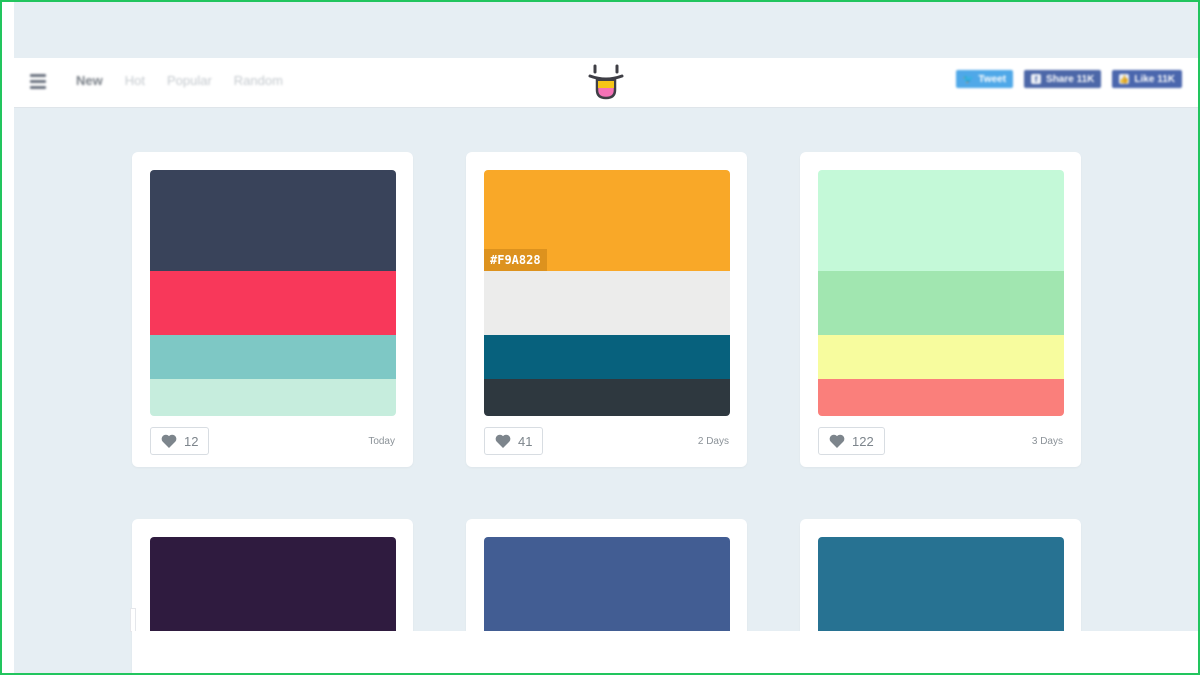 The image size is (1200, 675). I want to click on palette-card: 12 Today, so click(272, 309).